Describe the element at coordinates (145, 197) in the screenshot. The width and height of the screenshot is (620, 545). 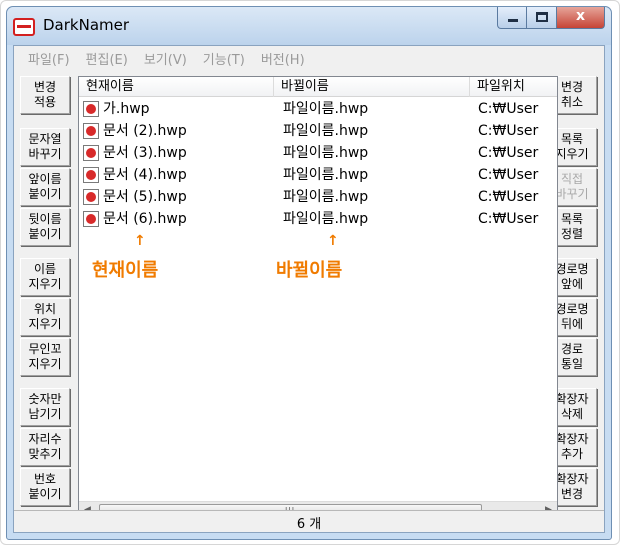
I see `current-name-cell: 문서 (5).hwp` at that location.